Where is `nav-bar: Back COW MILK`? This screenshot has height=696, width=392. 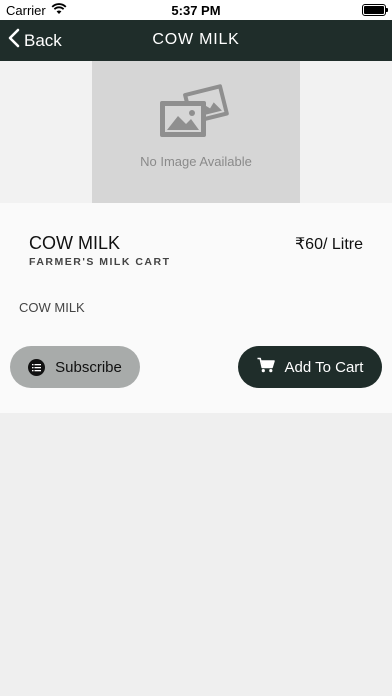 nav-bar: Back COW MILK is located at coordinates (196, 40).